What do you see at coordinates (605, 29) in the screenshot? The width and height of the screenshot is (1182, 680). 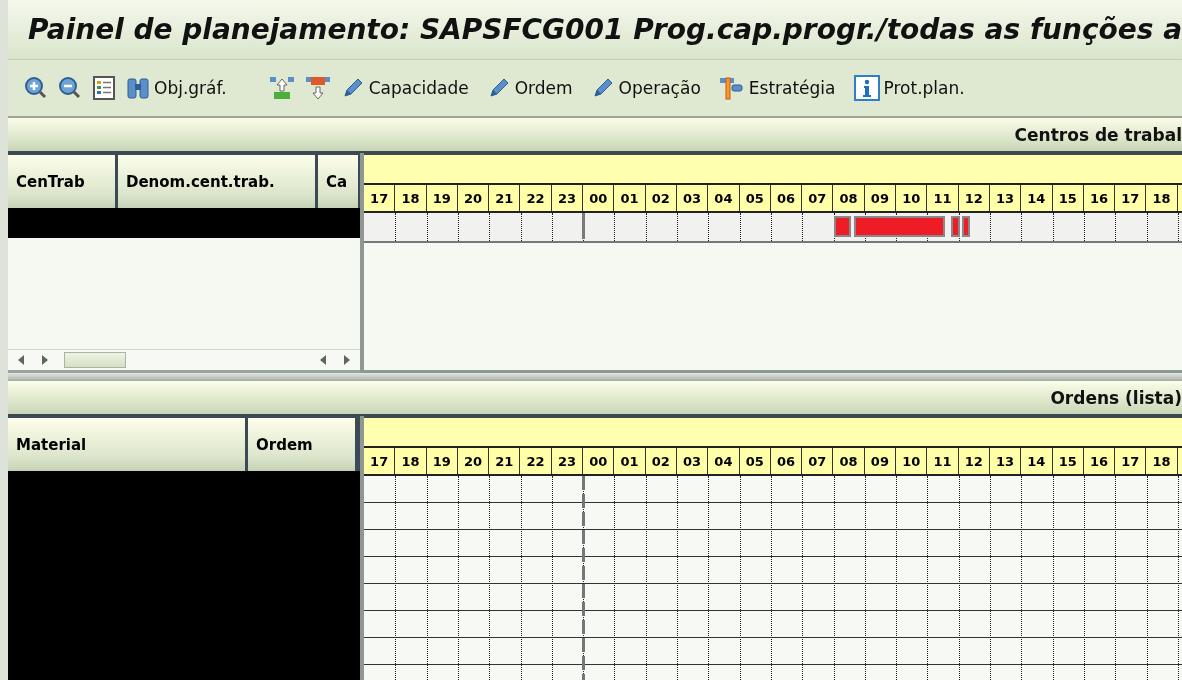 I see `window-title: Painel de planejamento: SAPSFCG001 Prog.cap.progr./todas as funções a` at bounding box center [605, 29].